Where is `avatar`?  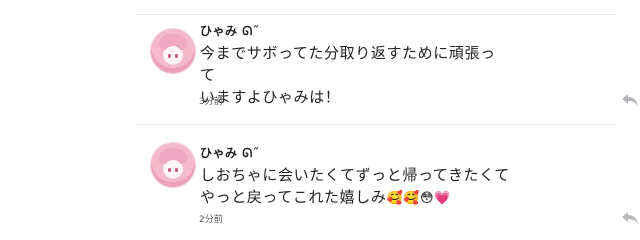
avatar is located at coordinates (173, 165).